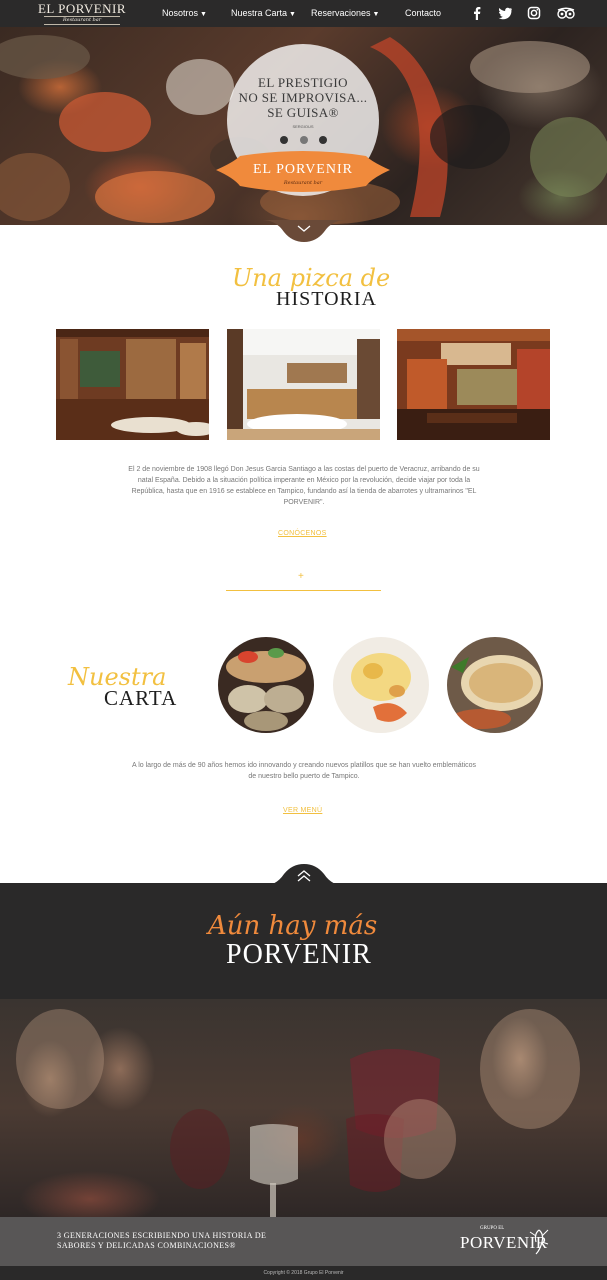  What do you see at coordinates (303, 1273) in the screenshot?
I see `copyright-bar: Copyright © 2018 Grupo El Porvenir` at bounding box center [303, 1273].